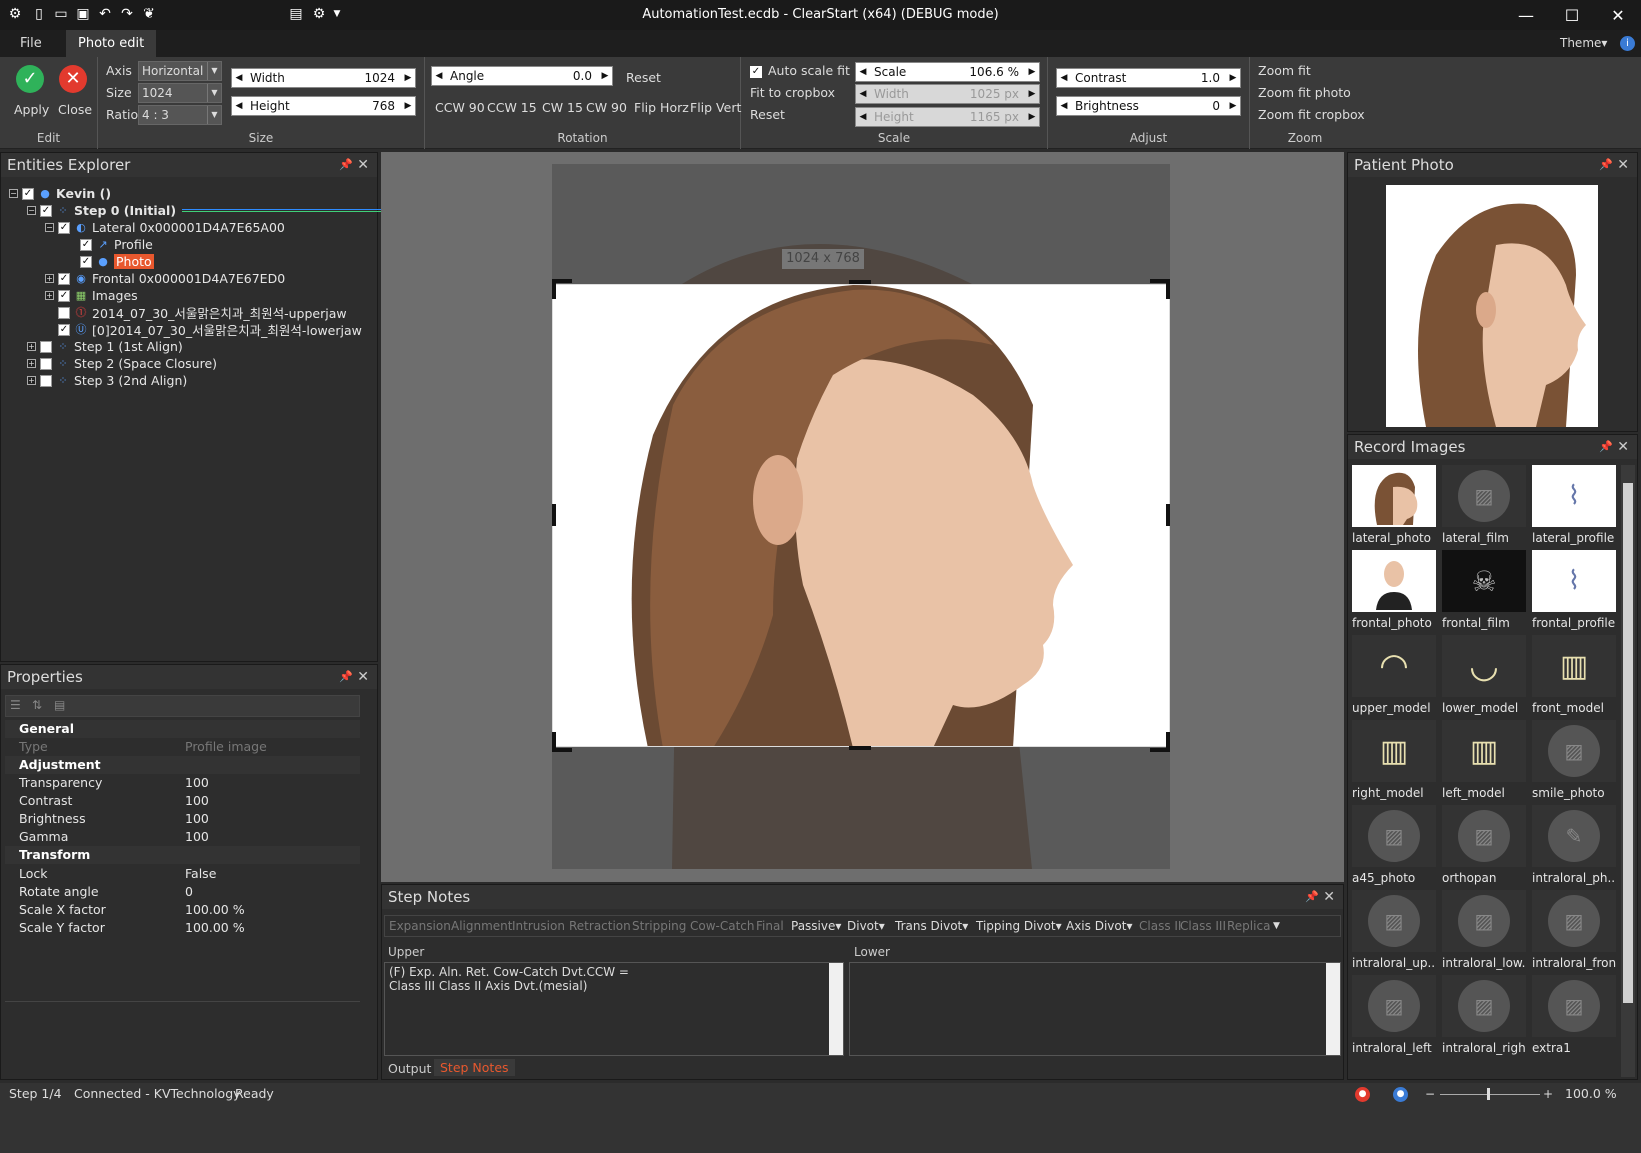  What do you see at coordinates (600, 926) in the screenshot?
I see `notes-tab-retraction: Retraction` at bounding box center [600, 926].